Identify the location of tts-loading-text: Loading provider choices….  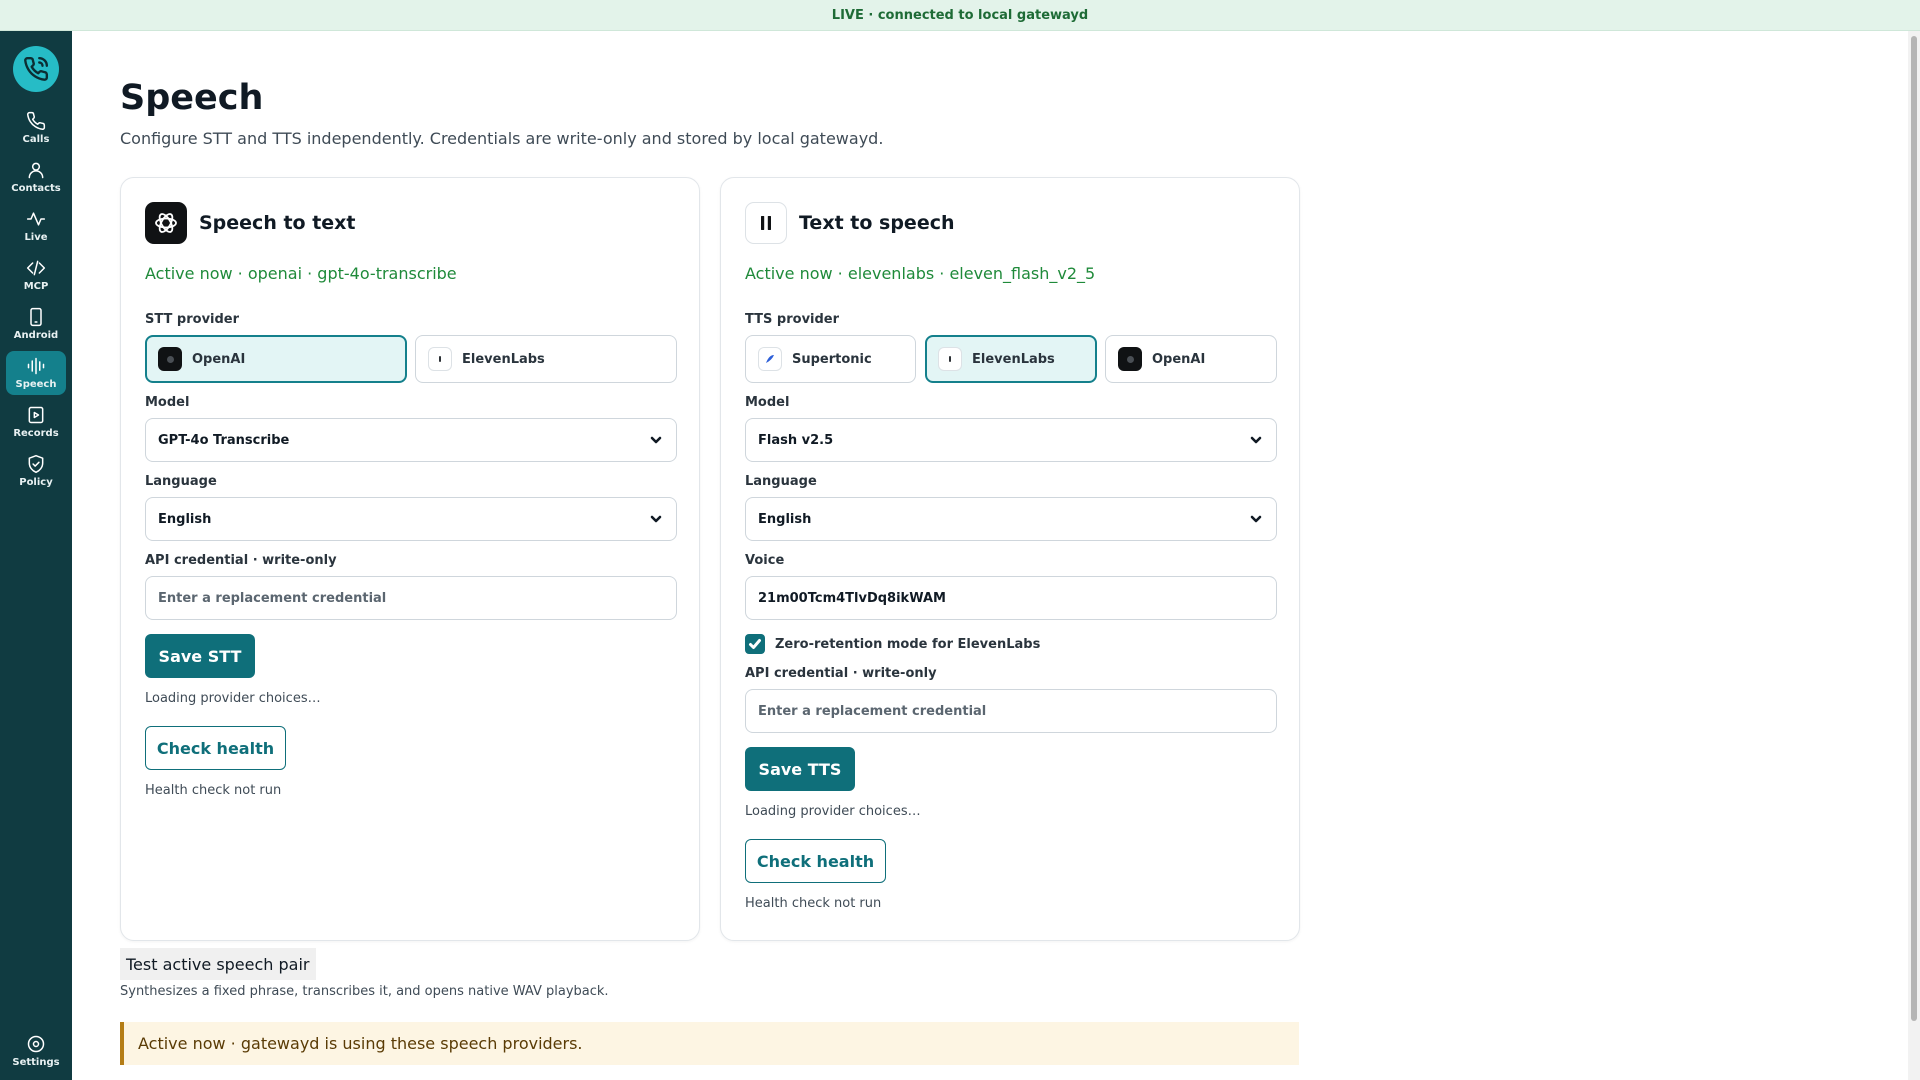
(833, 811).